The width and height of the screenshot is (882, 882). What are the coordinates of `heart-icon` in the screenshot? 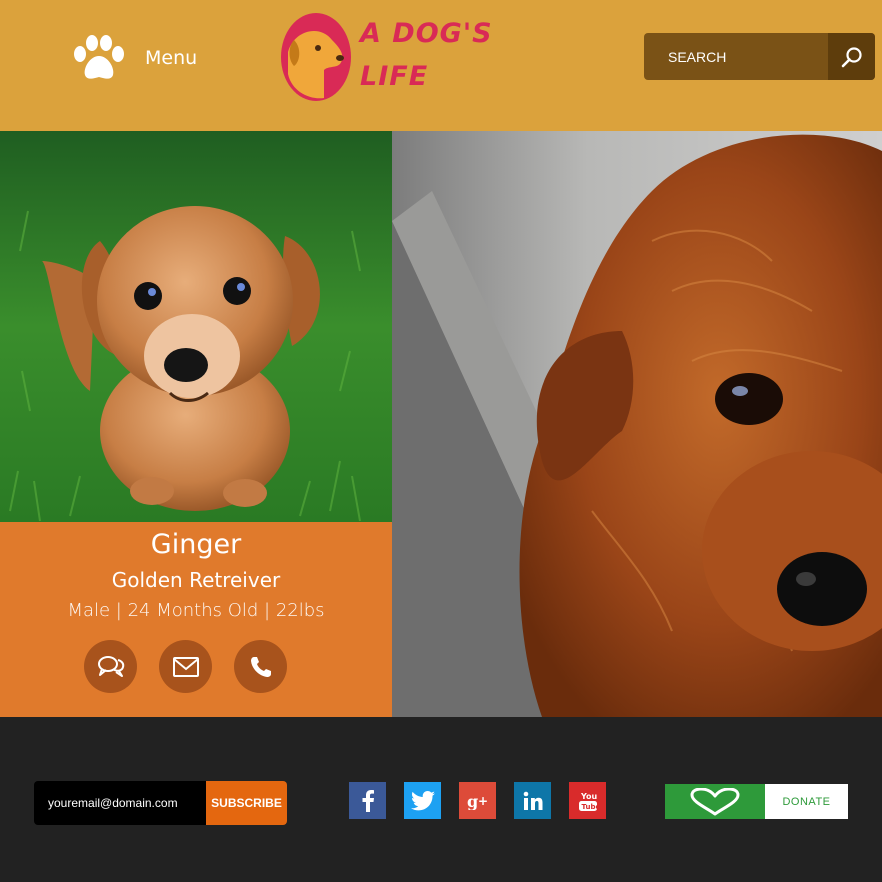 It's located at (715, 801).